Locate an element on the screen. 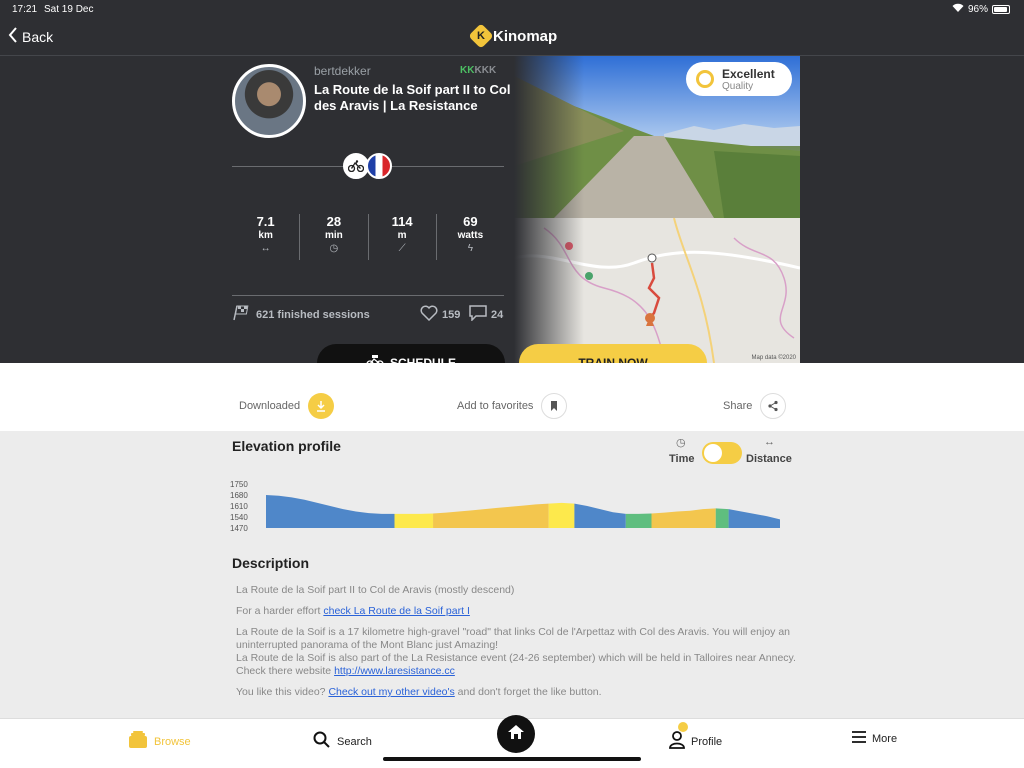  part1-link: check La Route de la Soif part I is located at coordinates (396, 611).